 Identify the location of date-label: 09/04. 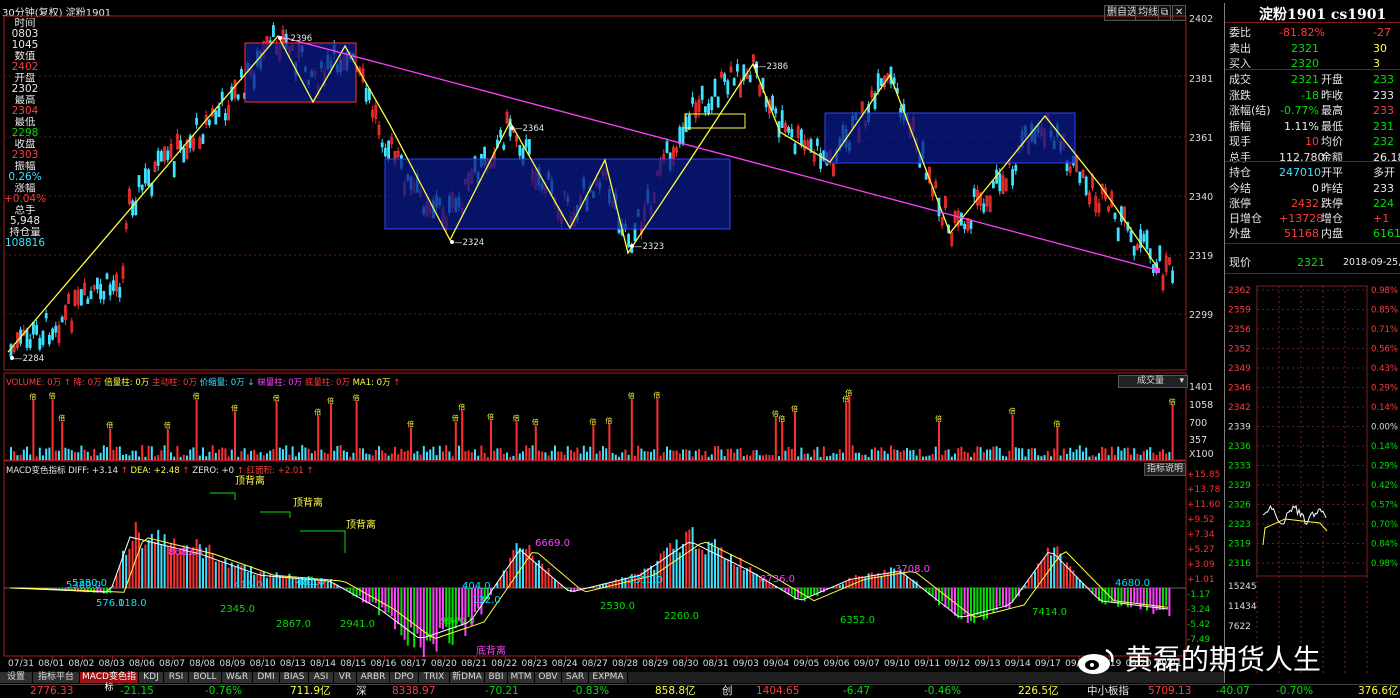
(776, 664).